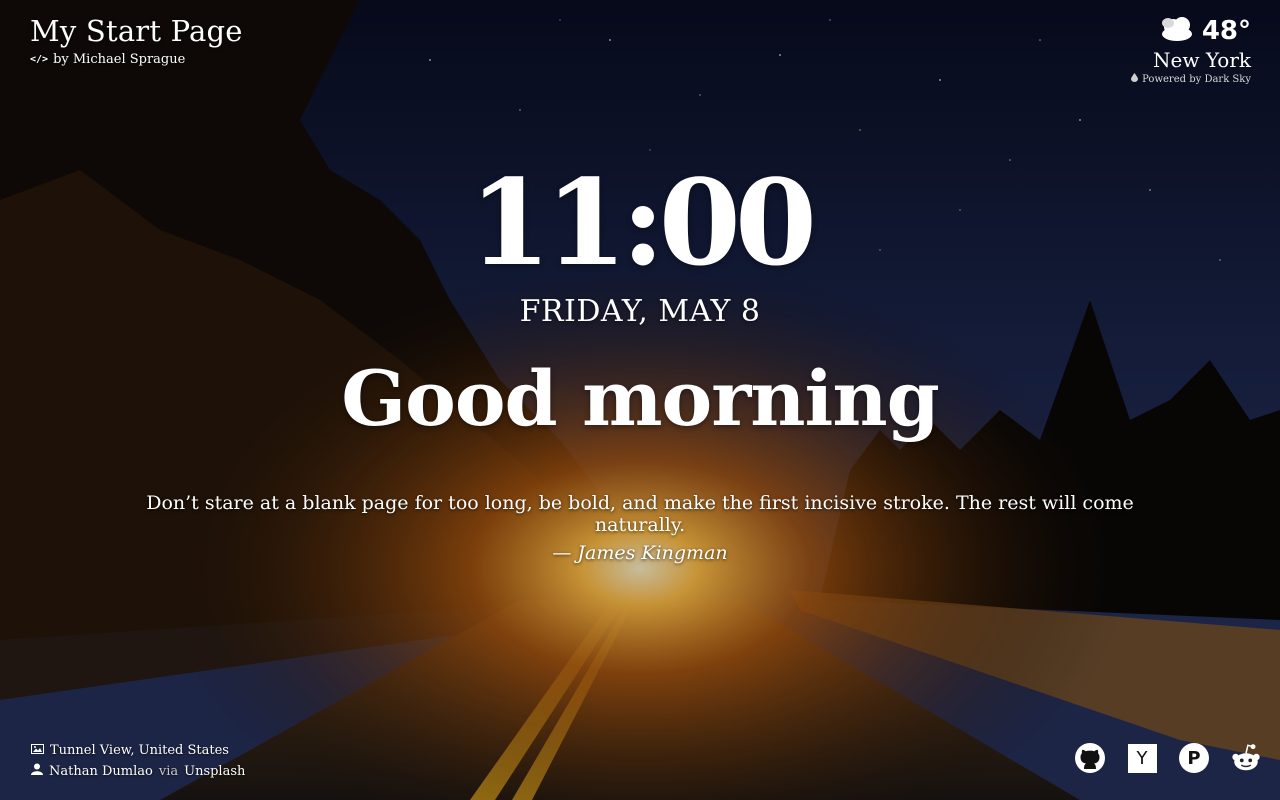 The width and height of the screenshot is (1280, 800). What do you see at coordinates (1178, 31) in the screenshot?
I see `cloud-icon` at bounding box center [1178, 31].